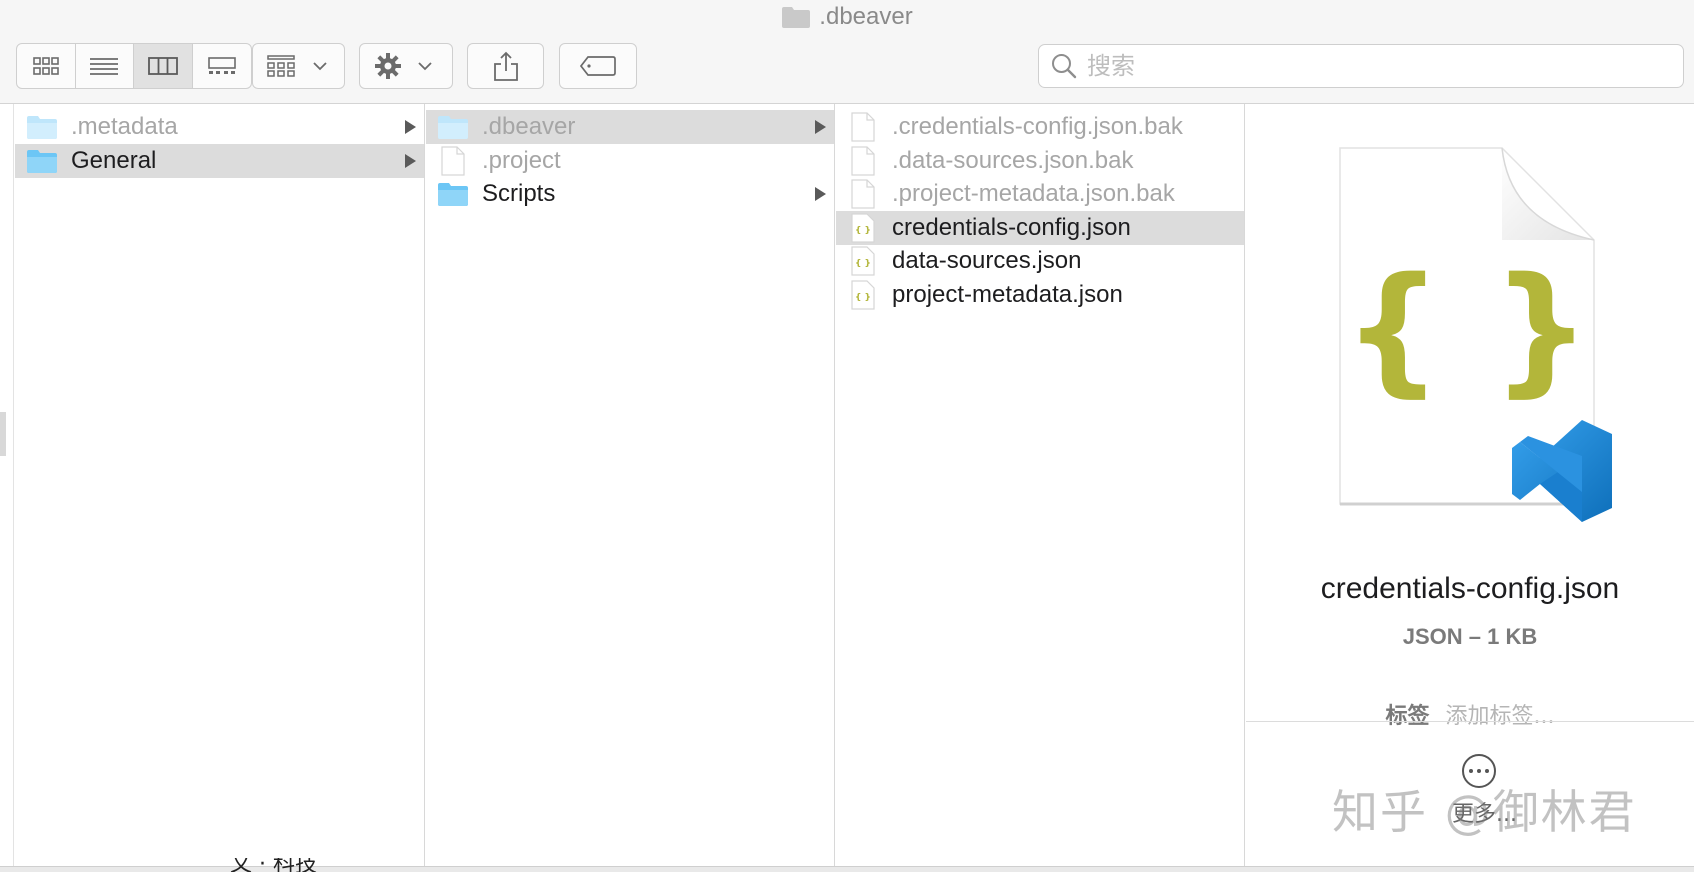  What do you see at coordinates (519, 193) in the screenshot?
I see `item-label: Scripts` at bounding box center [519, 193].